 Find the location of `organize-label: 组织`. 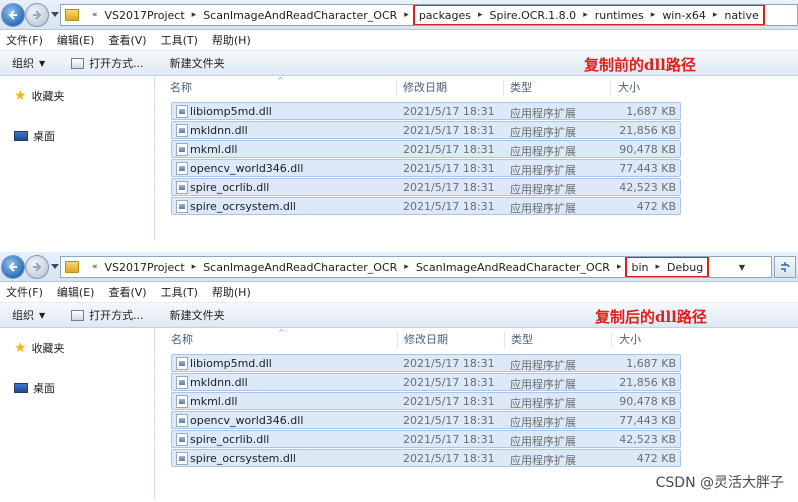

organize-label: 组织 is located at coordinates (23, 315).